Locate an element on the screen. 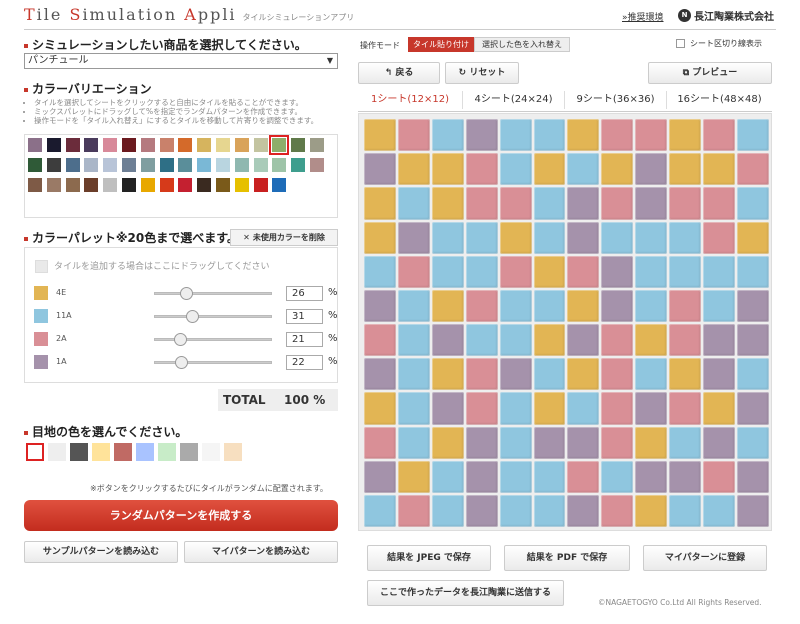 This screenshot has height=624, width=800. percent-input: 31 is located at coordinates (304, 316).